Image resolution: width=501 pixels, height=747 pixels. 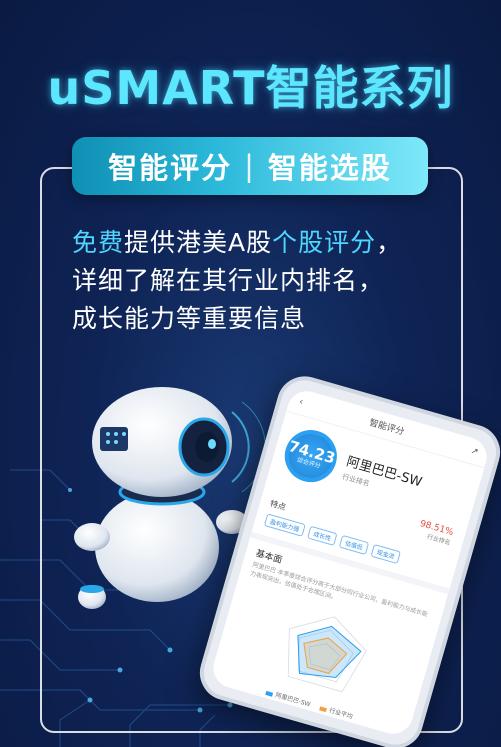 What do you see at coordinates (322, 535) in the screenshot?
I see `tag: 成长性` at bounding box center [322, 535].